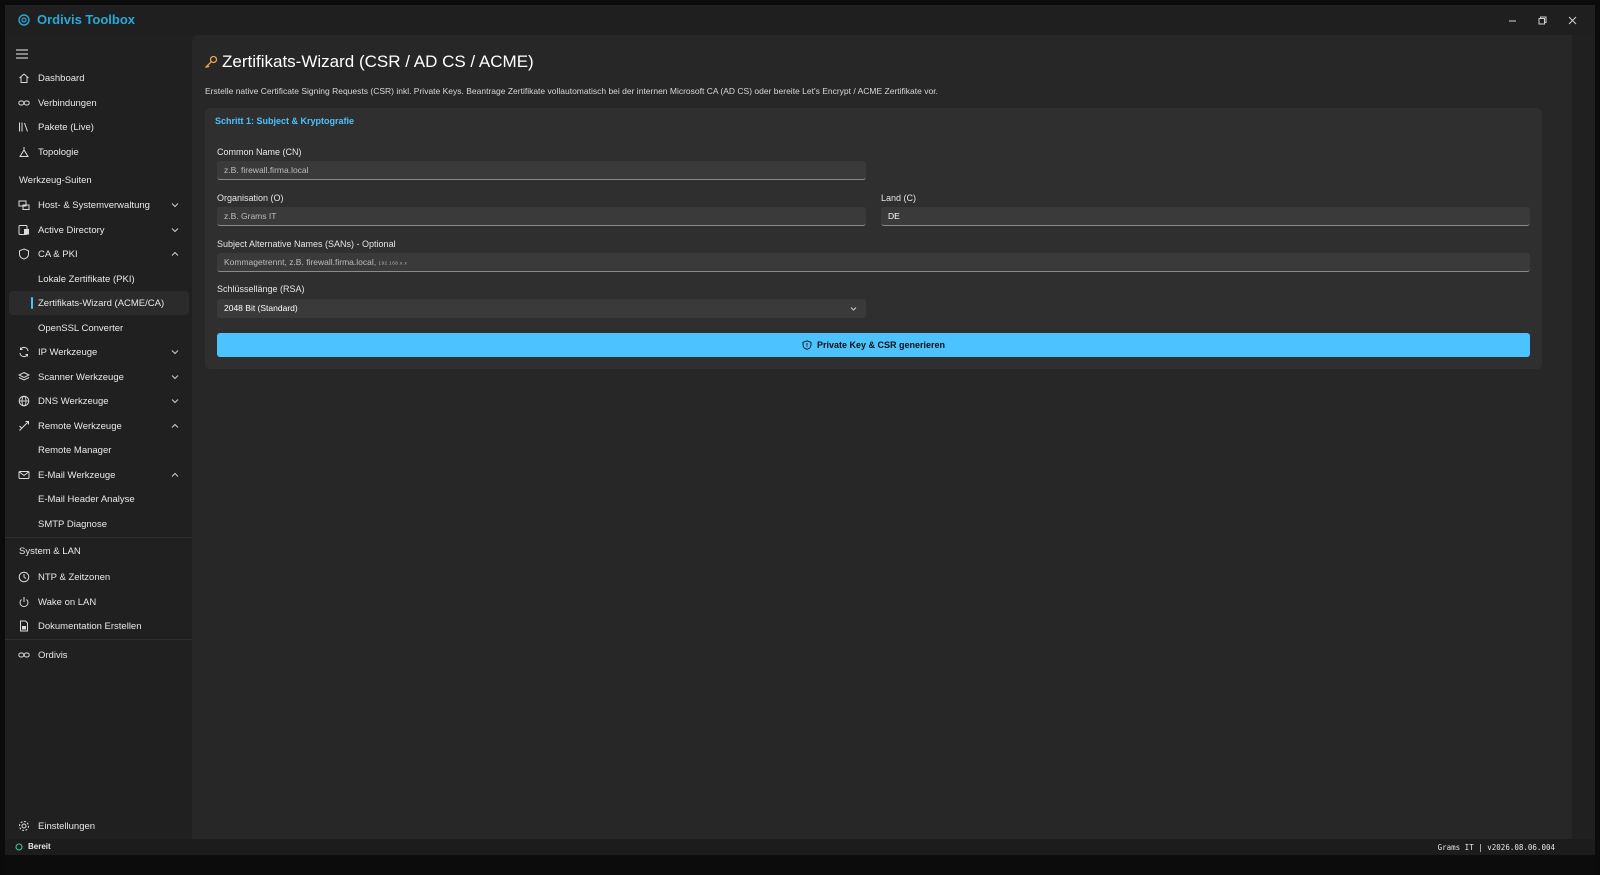 This screenshot has height=875, width=1600. I want to click on status-bar: Bereit Grams IT | v2026.08.06.004, so click(800, 847).